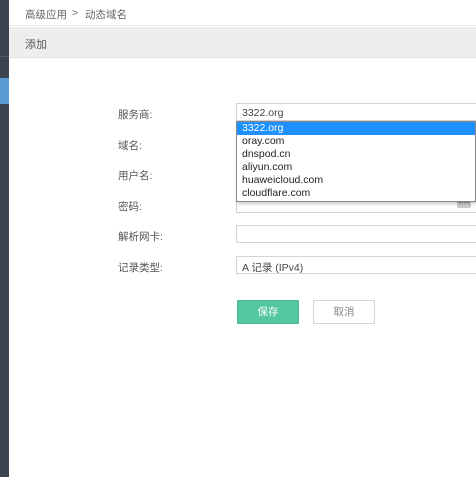 This screenshot has width=476, height=477. What do you see at coordinates (135, 115) in the screenshot?
I see `provider-label: 服务商:` at bounding box center [135, 115].